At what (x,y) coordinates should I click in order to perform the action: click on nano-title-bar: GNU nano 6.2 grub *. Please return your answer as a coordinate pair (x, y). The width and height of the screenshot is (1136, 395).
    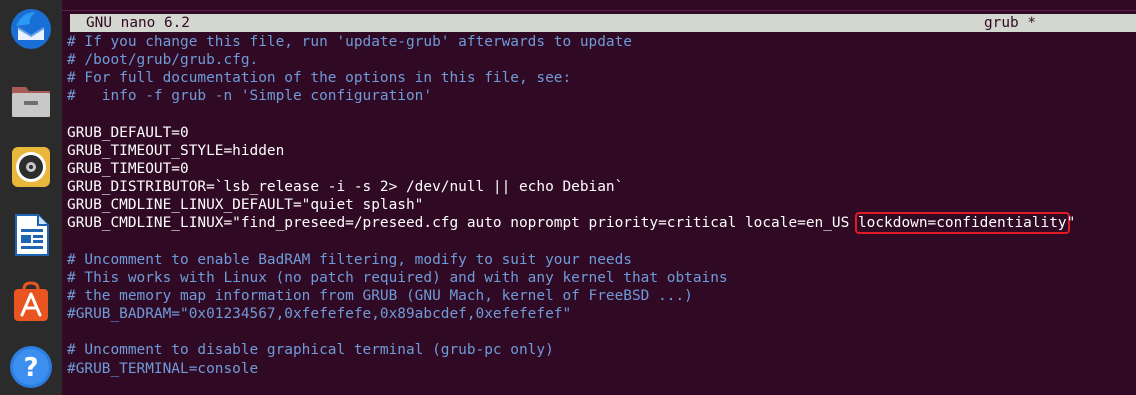
    Looking at the image, I should click on (603, 23).